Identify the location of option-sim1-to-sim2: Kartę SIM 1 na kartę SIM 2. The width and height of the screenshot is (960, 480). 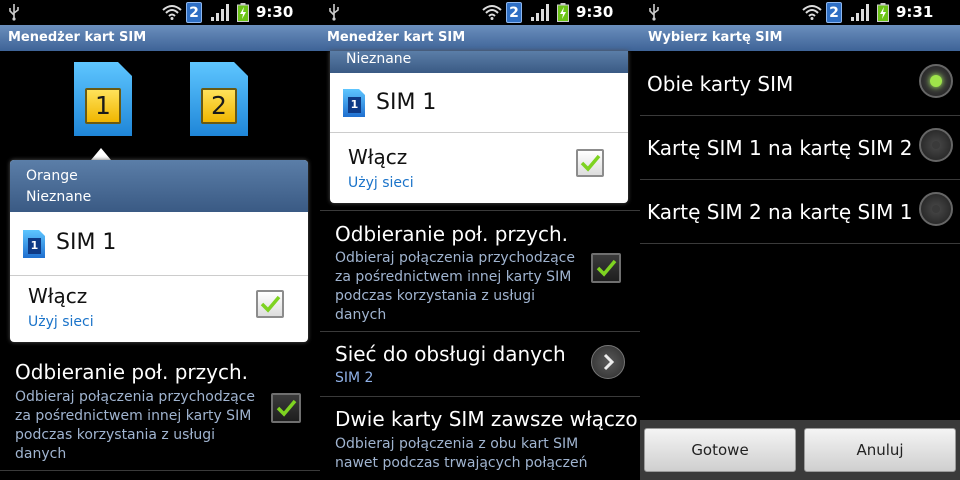
(800, 147).